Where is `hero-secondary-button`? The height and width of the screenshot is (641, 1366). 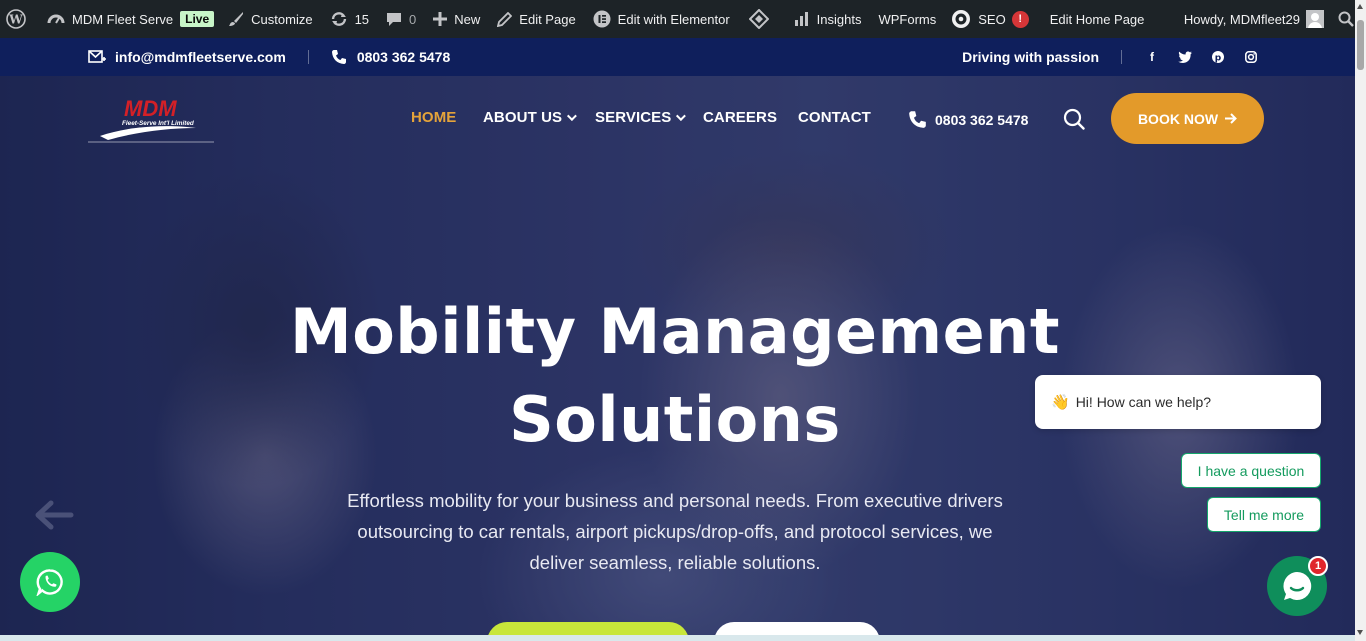 hero-secondary-button is located at coordinates (797, 628).